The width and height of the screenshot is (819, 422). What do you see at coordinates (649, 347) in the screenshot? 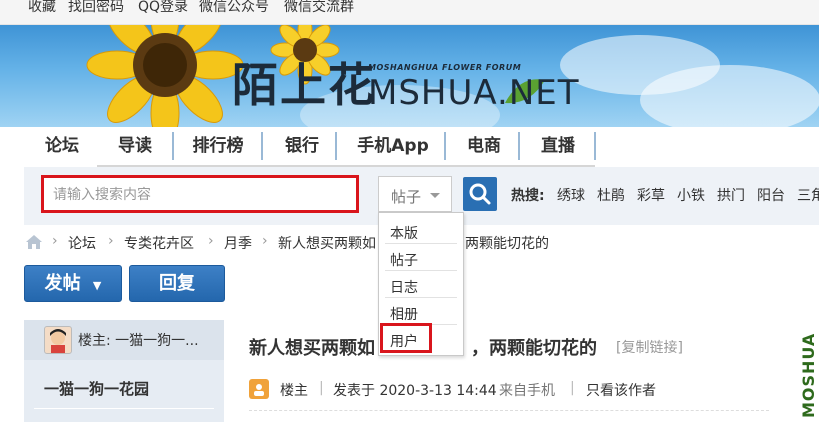
I see `copy-link: [复制链接]` at bounding box center [649, 347].